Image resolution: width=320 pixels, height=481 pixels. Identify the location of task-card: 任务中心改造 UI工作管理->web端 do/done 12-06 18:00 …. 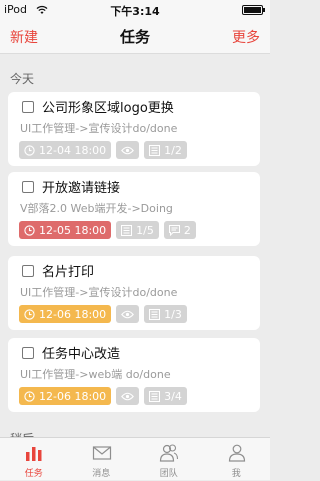
(134, 375).